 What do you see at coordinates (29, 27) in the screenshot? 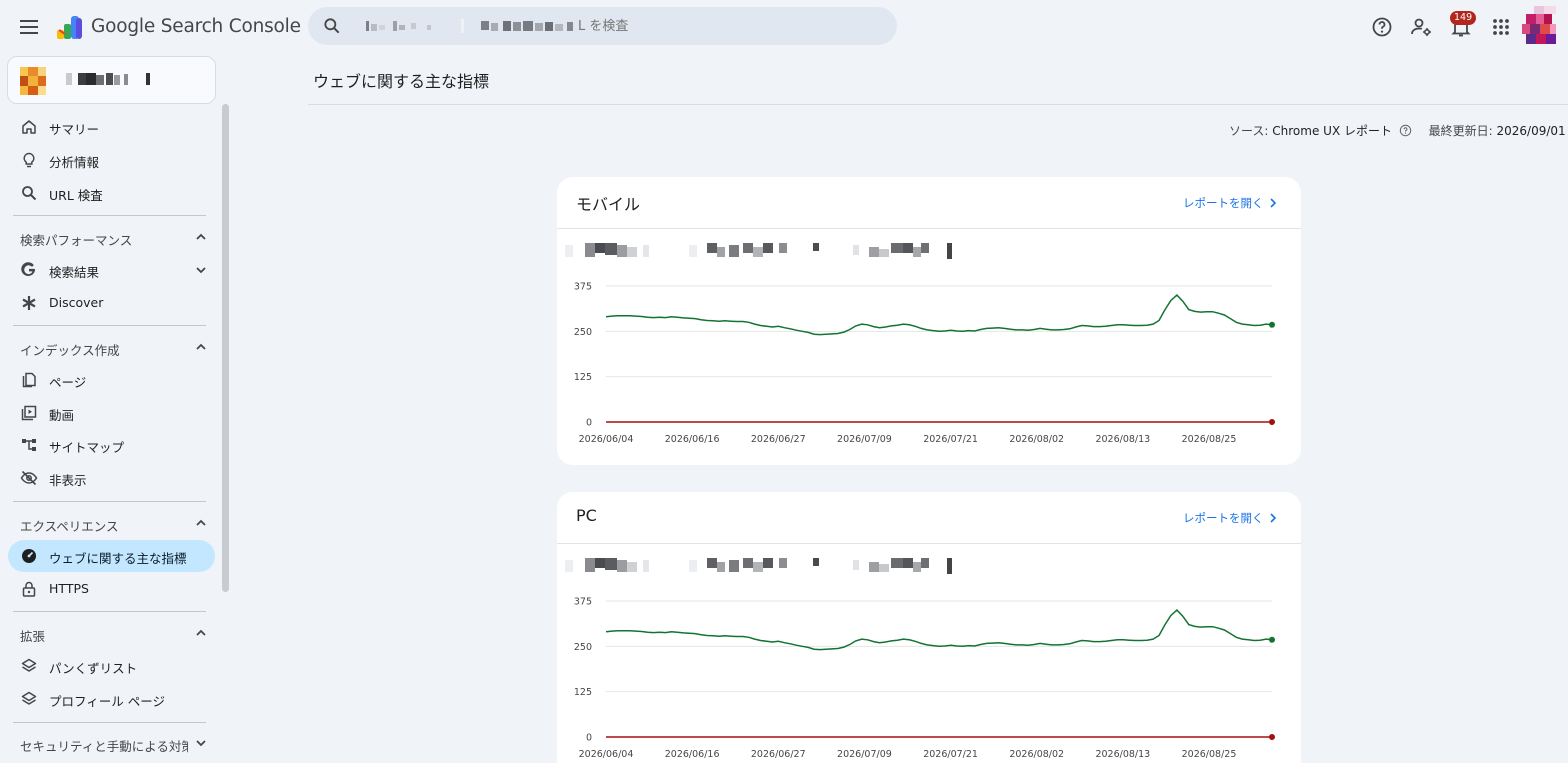
I see `menu-icon` at bounding box center [29, 27].